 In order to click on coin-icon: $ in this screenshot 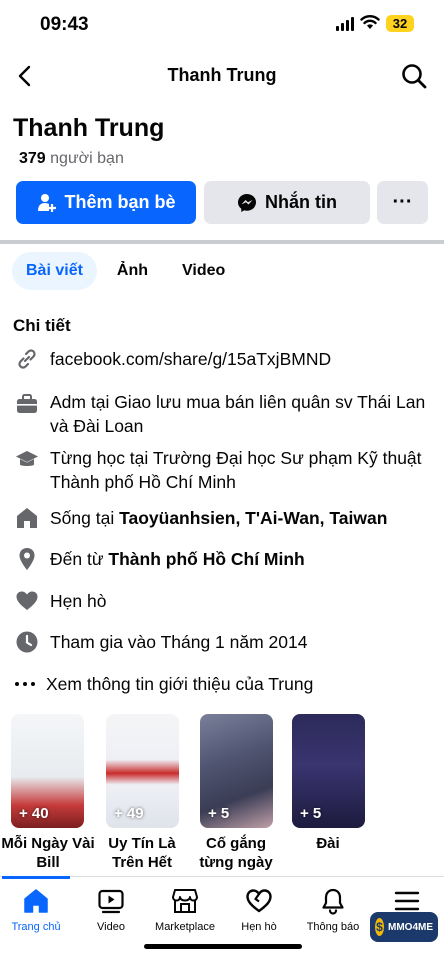, I will do `click(379, 927)`.